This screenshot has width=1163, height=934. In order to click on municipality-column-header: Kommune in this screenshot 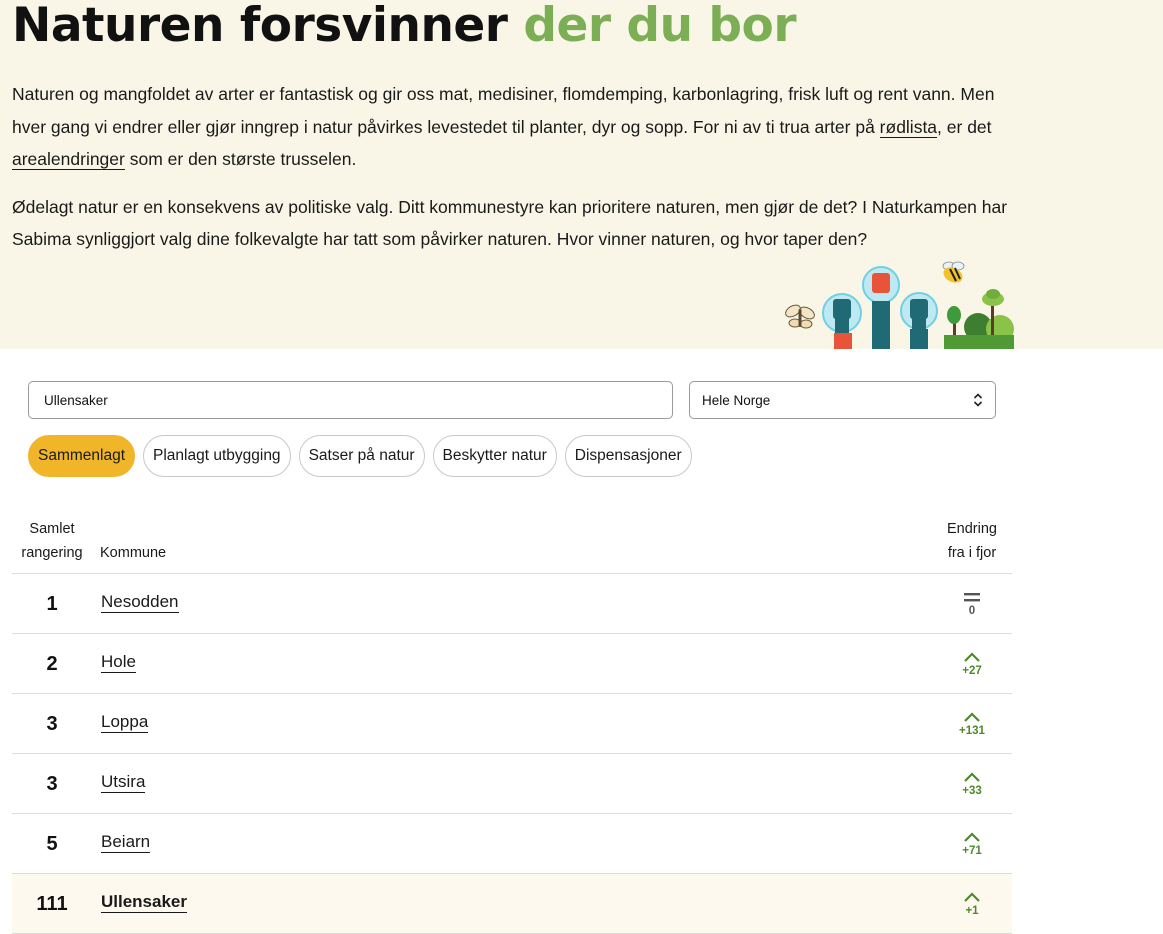, I will do `click(133, 553)`.